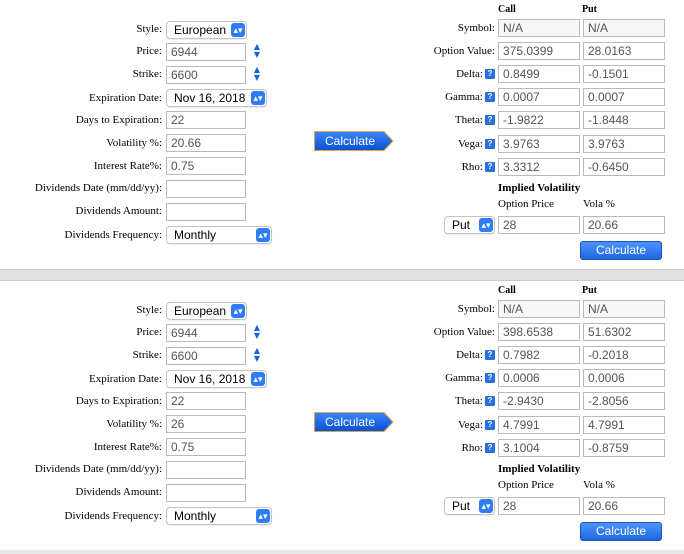 The image size is (684, 554). What do you see at coordinates (539, 332) in the screenshot?
I see `option-value-call: 398.6538` at bounding box center [539, 332].